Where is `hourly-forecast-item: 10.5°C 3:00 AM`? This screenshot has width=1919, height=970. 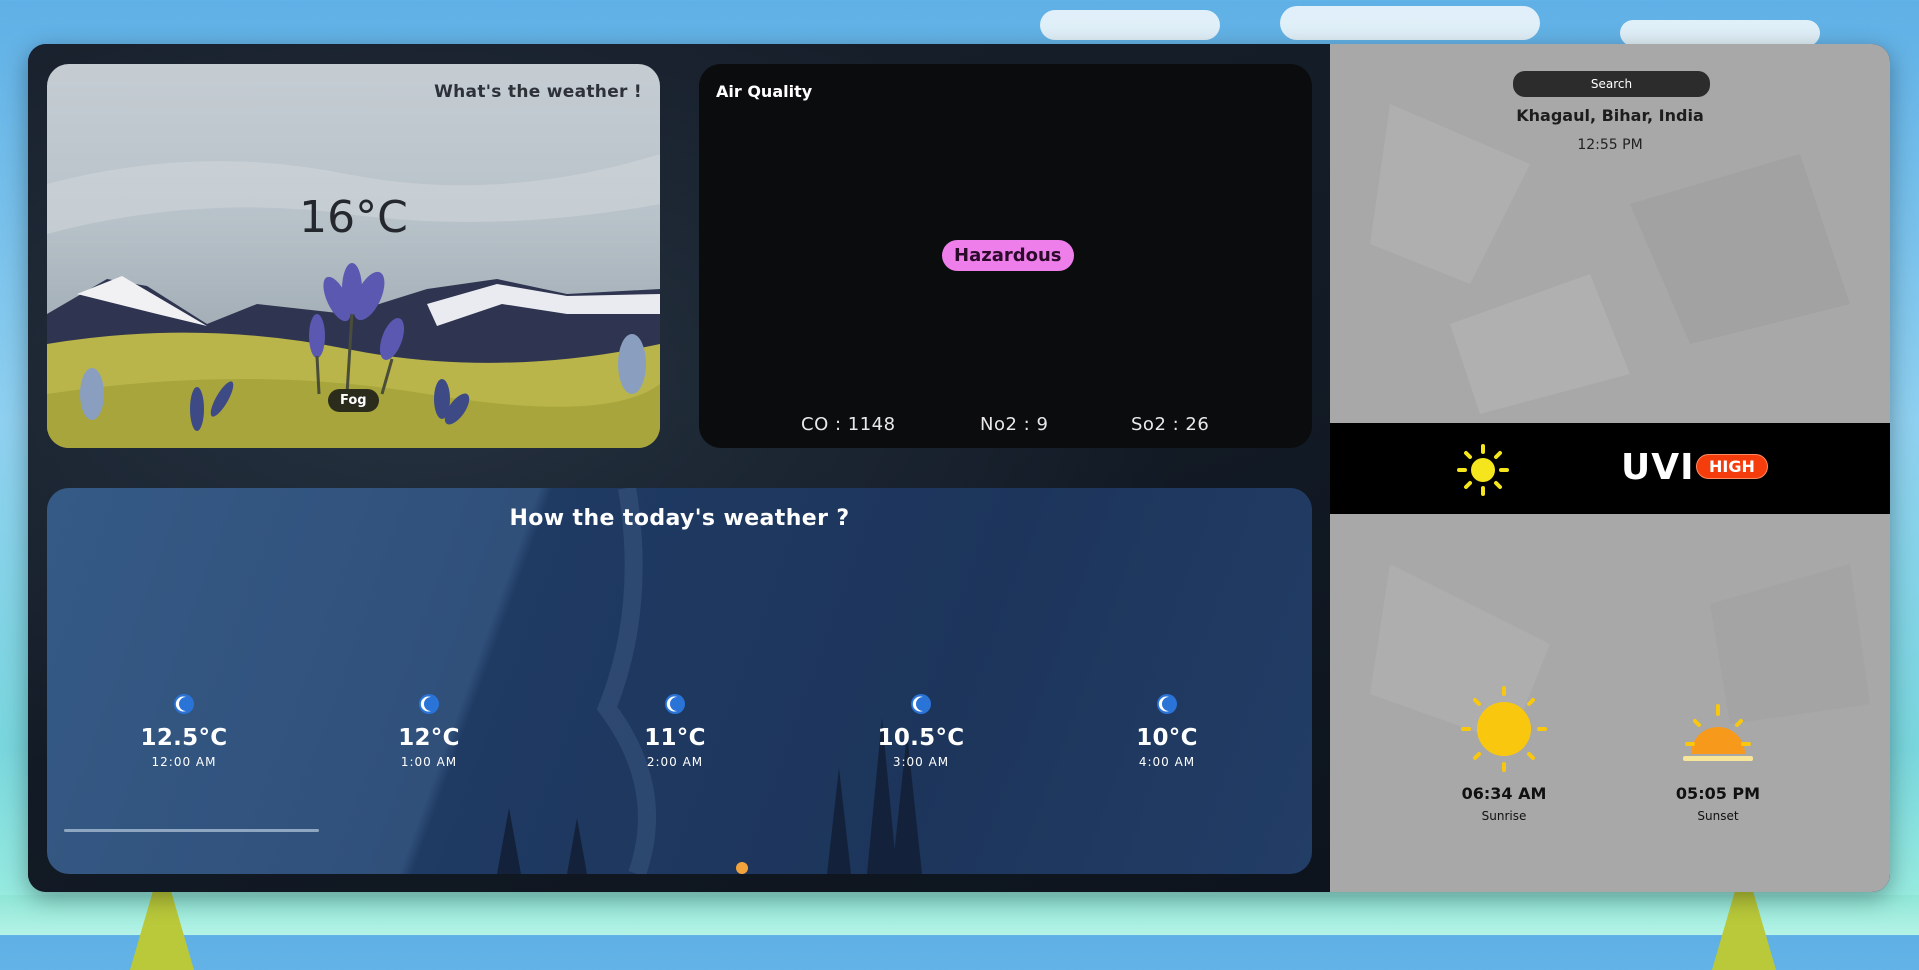
hourly-forecast-item: 10.5°C 3:00 AM is located at coordinates (921, 731).